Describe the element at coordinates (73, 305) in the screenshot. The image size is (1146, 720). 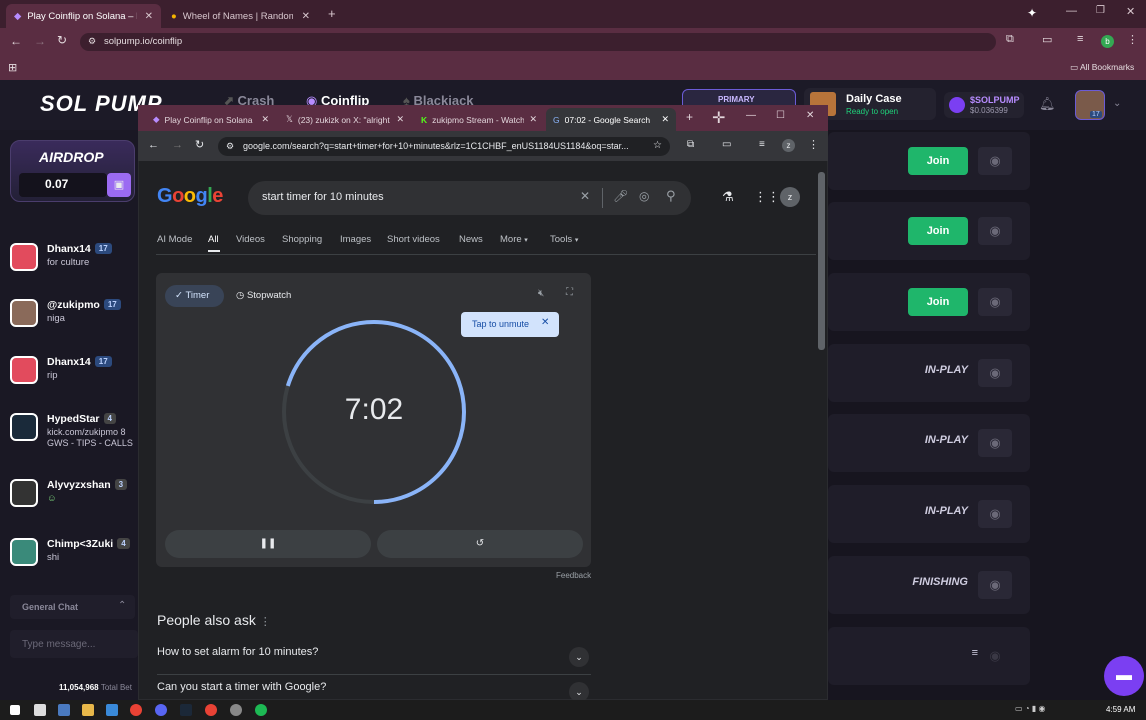
I see `chat-username: @zukipmo` at that location.